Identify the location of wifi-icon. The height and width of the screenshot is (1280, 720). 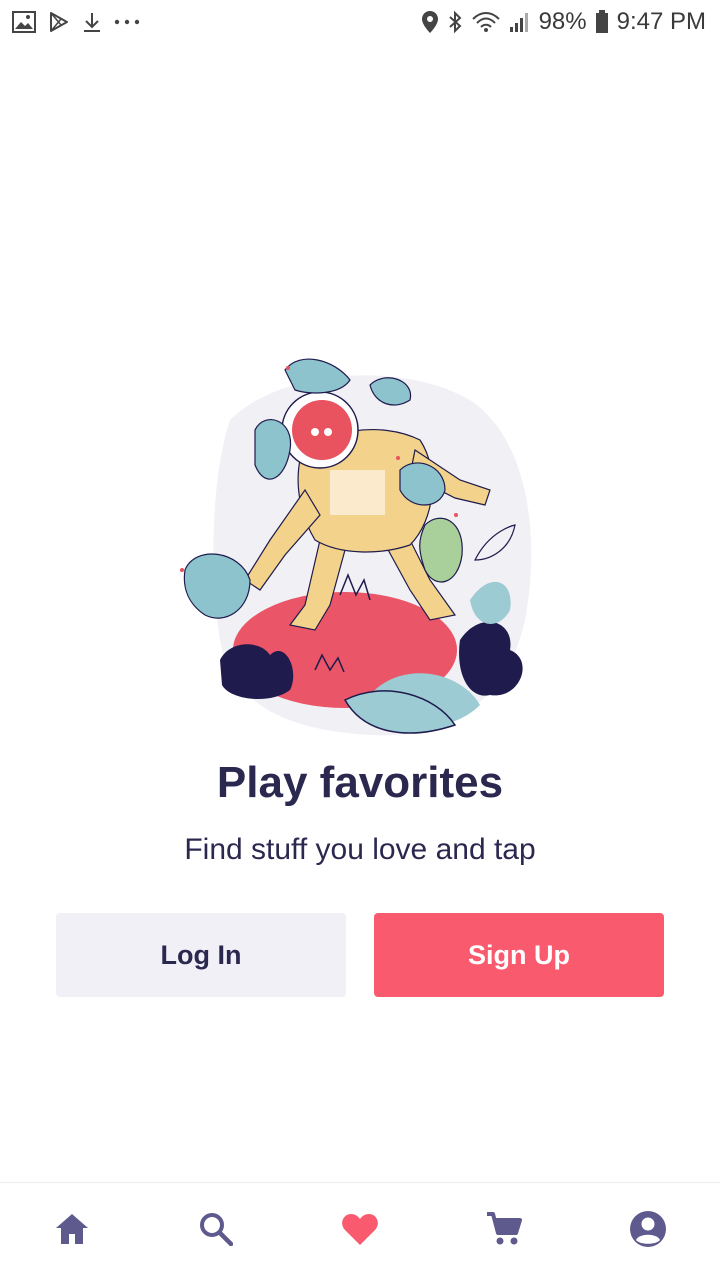
(486, 22).